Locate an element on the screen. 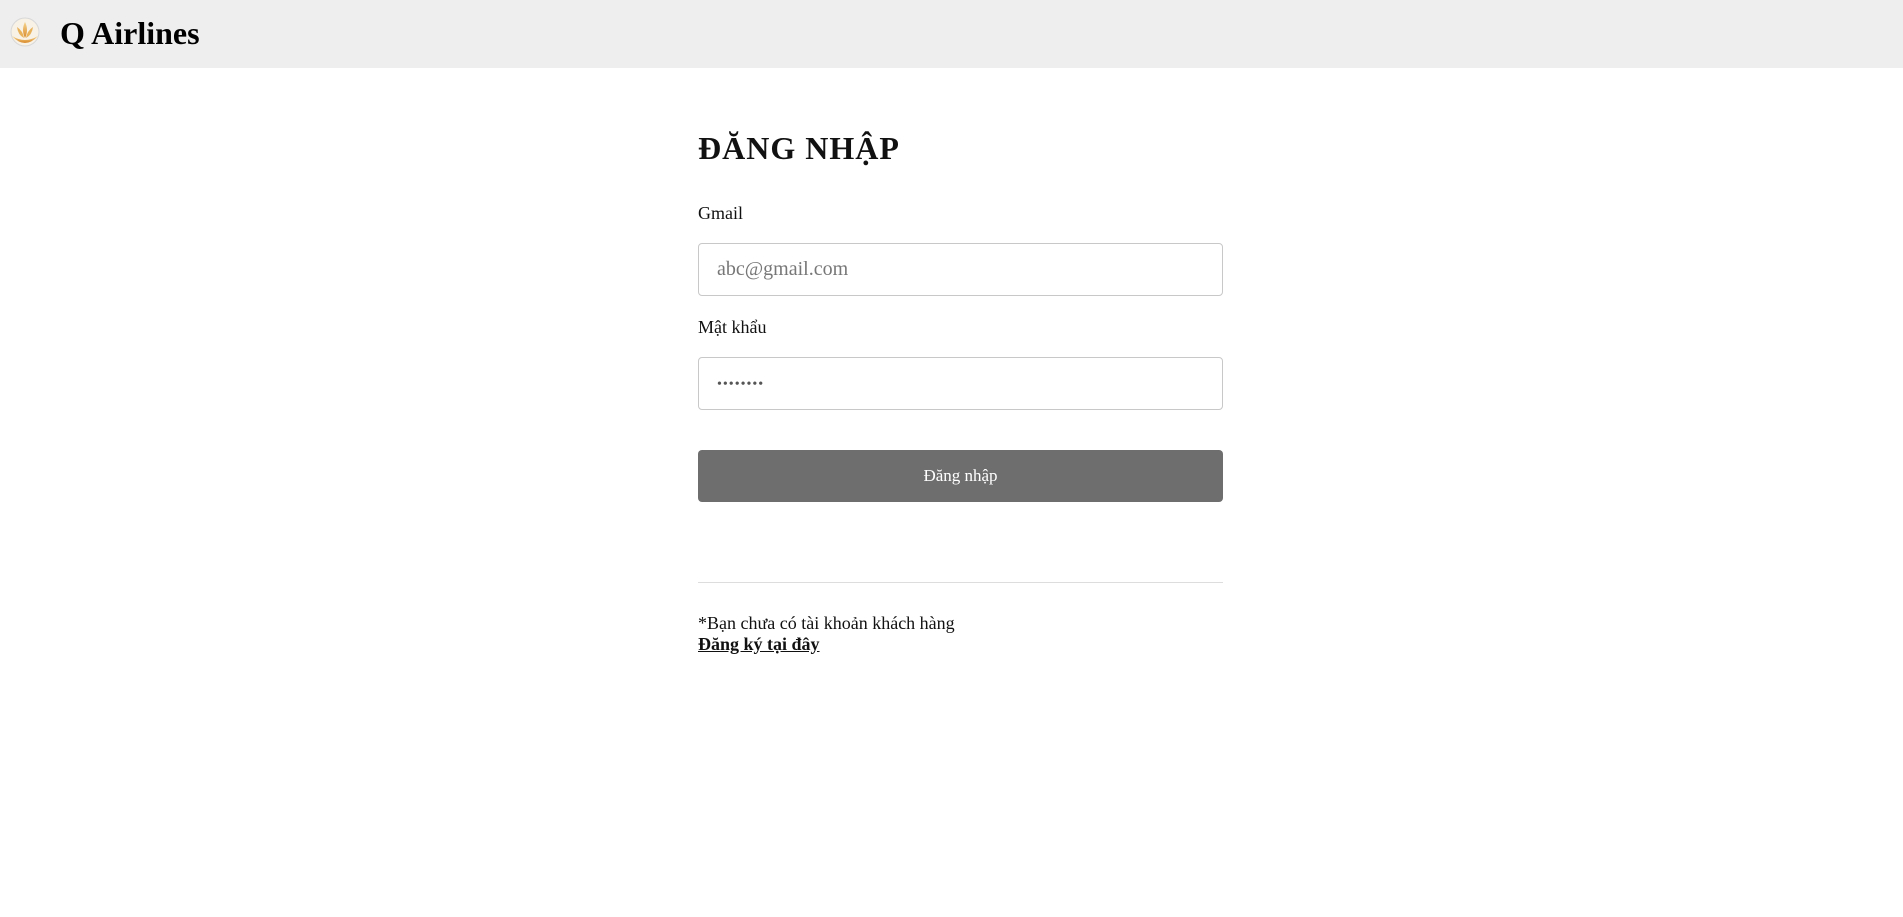  lotus-sun-logo-icon is located at coordinates (25, 32).